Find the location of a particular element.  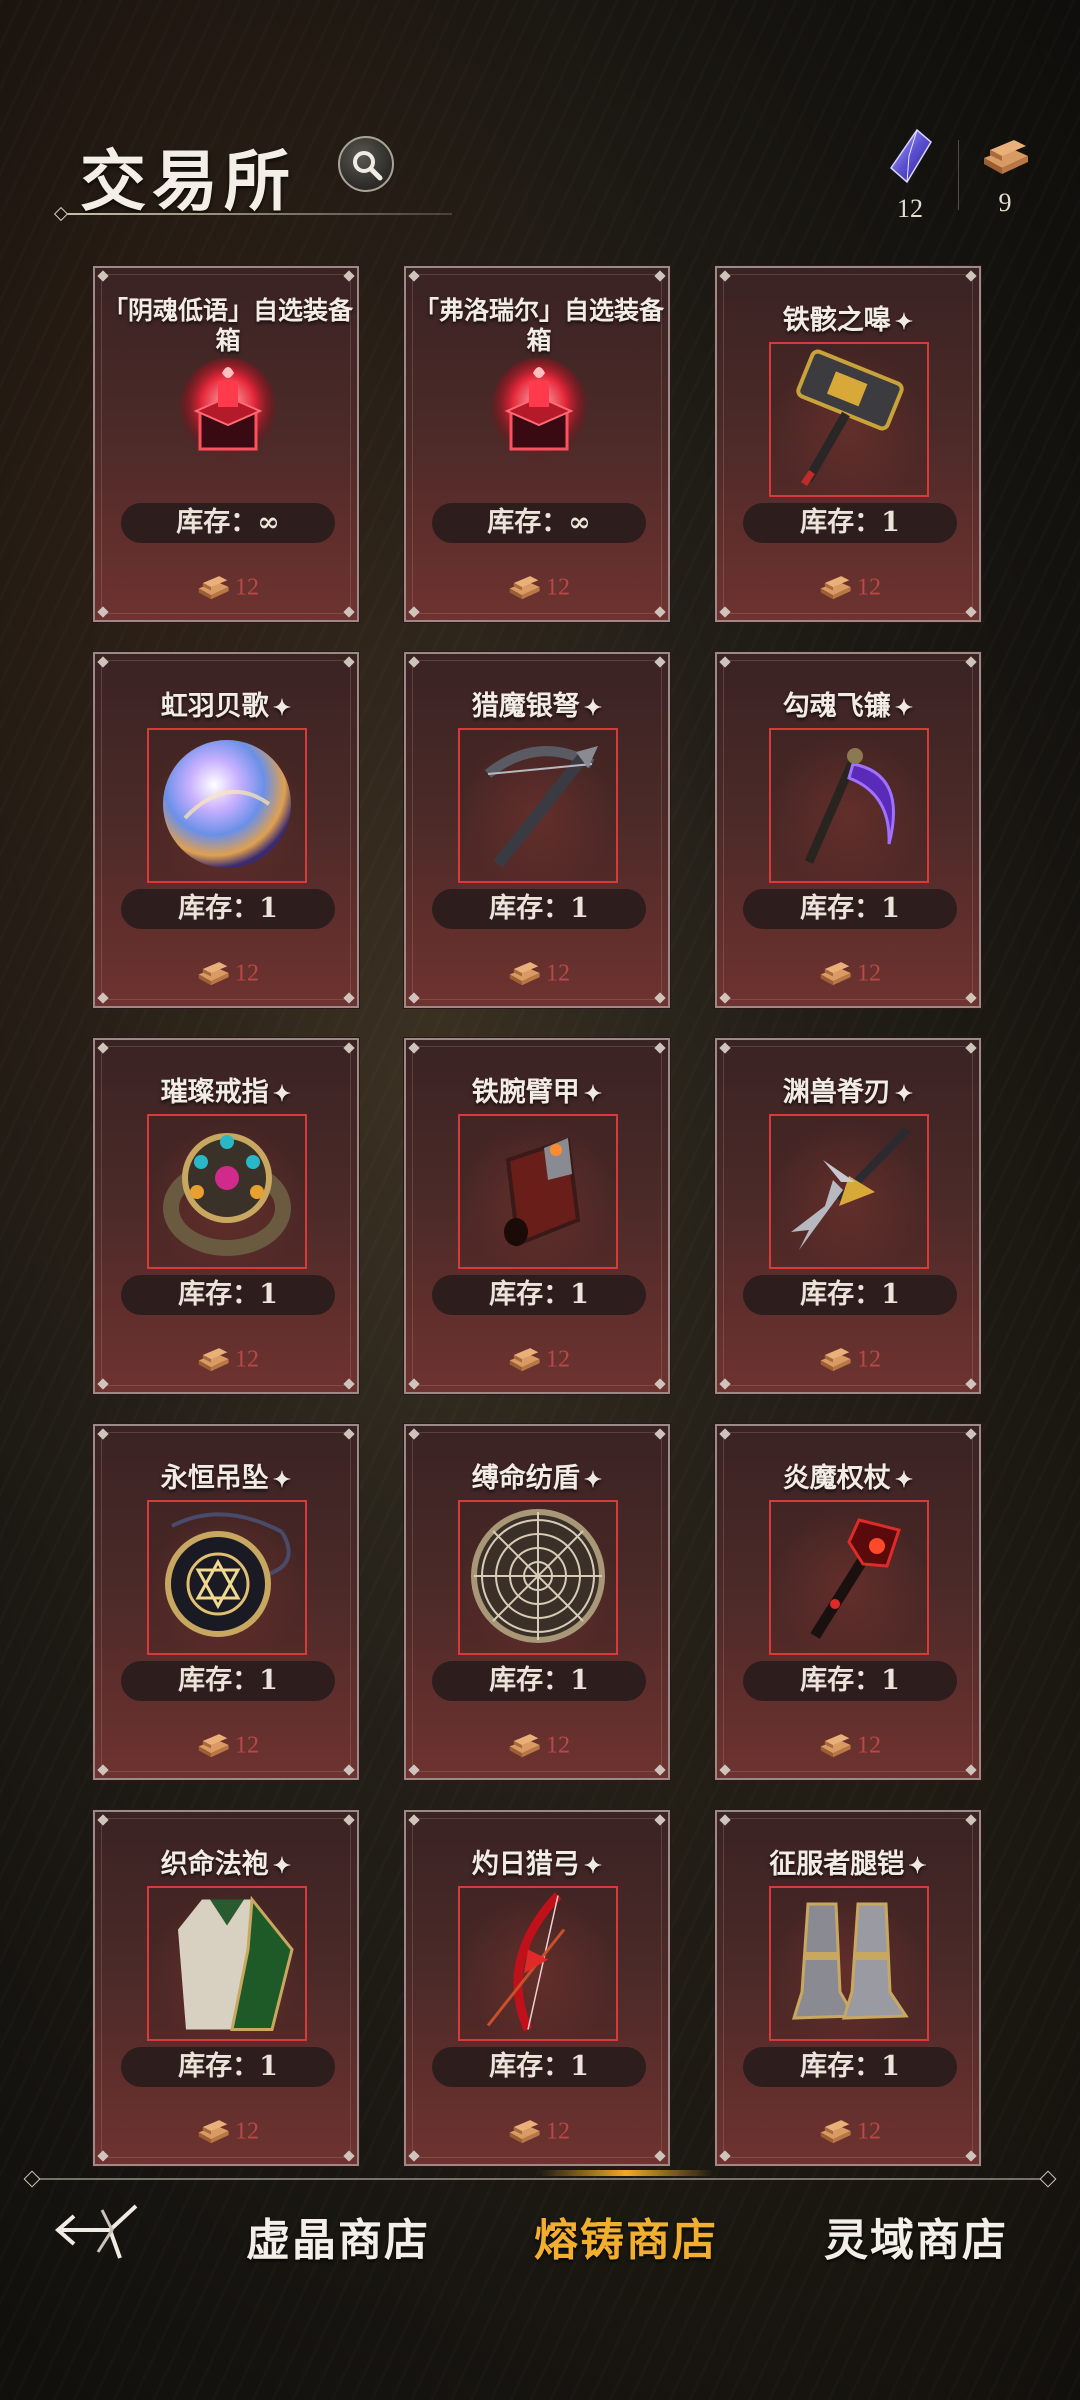

shop-item-card: 铁骸之嗥 ✦ 库存：1 12 is located at coordinates (848, 444).